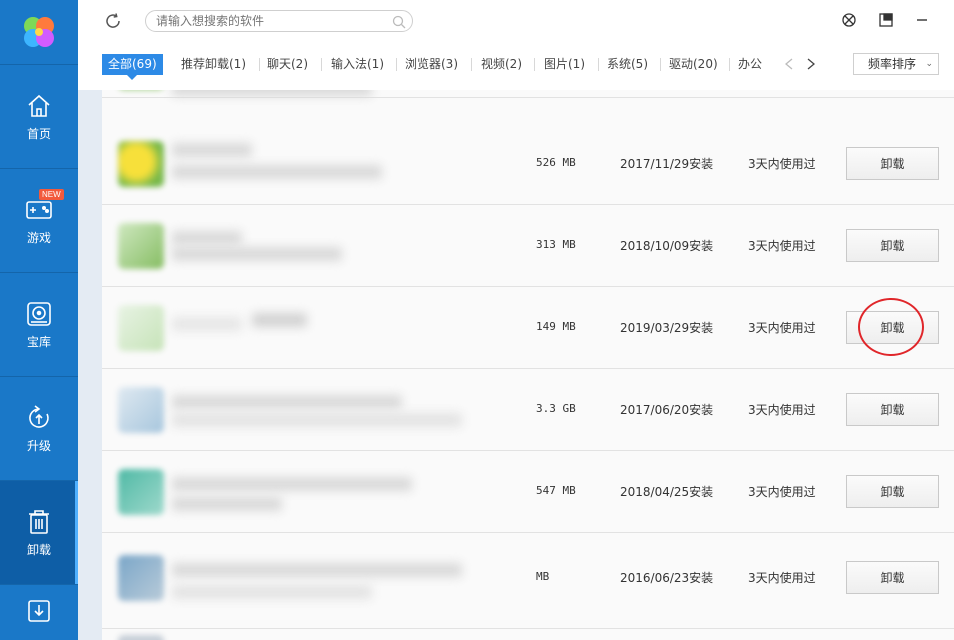  I want to click on tab-driver: 驱动(20), so click(693, 64).